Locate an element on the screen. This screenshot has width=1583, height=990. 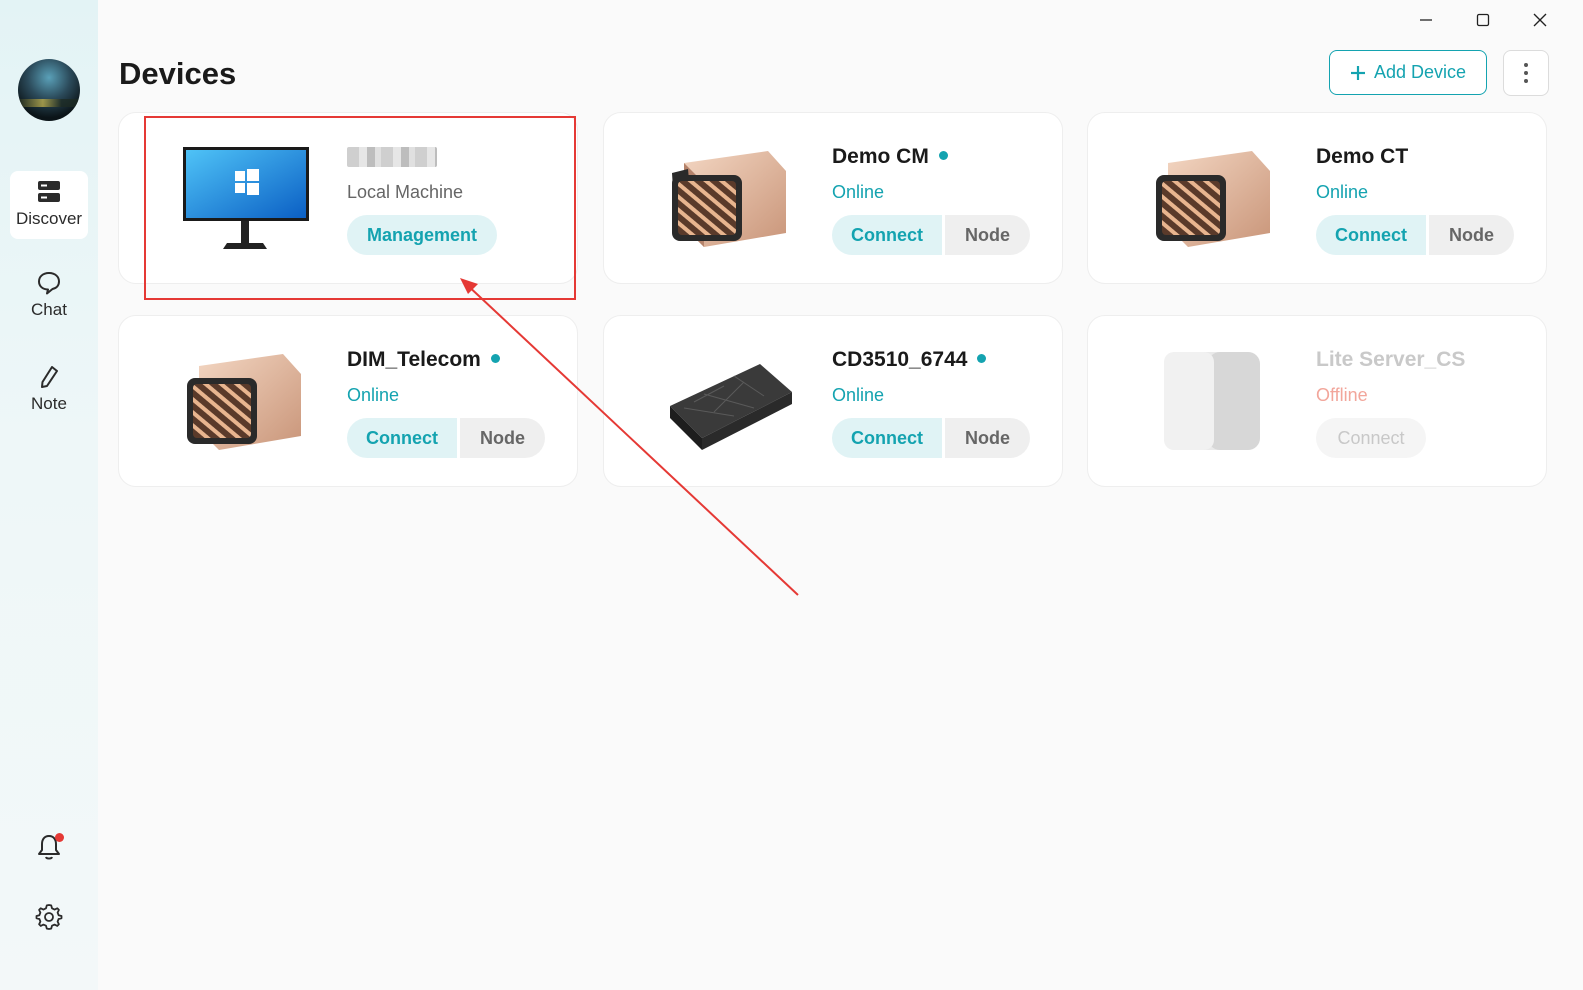
add-device-label: Add Device is located at coordinates (1420, 72).